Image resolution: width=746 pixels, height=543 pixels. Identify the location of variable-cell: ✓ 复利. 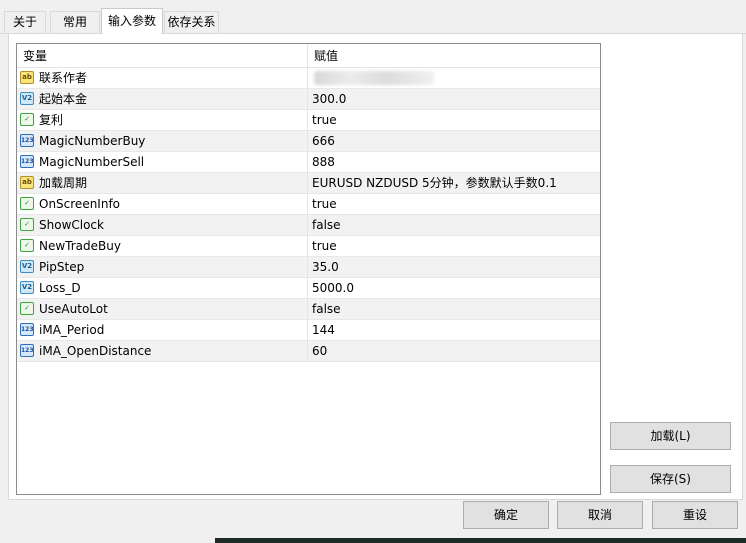
(162, 120).